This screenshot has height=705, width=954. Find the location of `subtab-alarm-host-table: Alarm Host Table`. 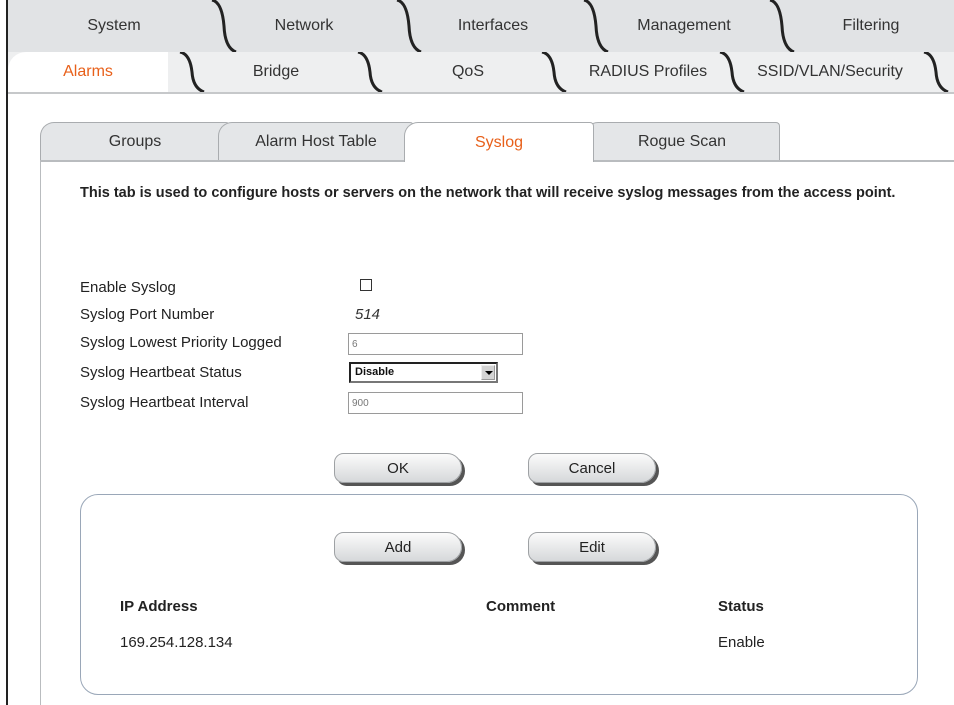

subtab-alarm-host-table: Alarm Host Table is located at coordinates (316, 141).